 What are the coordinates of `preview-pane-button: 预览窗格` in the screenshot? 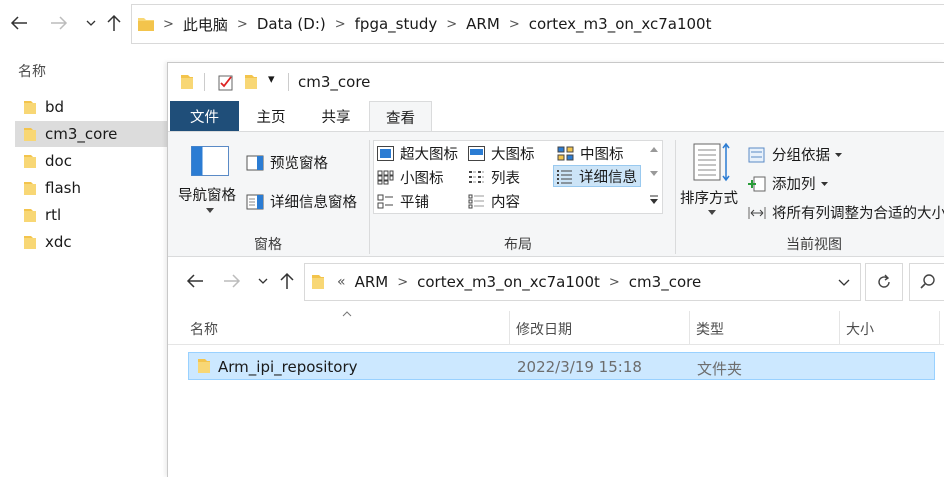 It's located at (287, 162).